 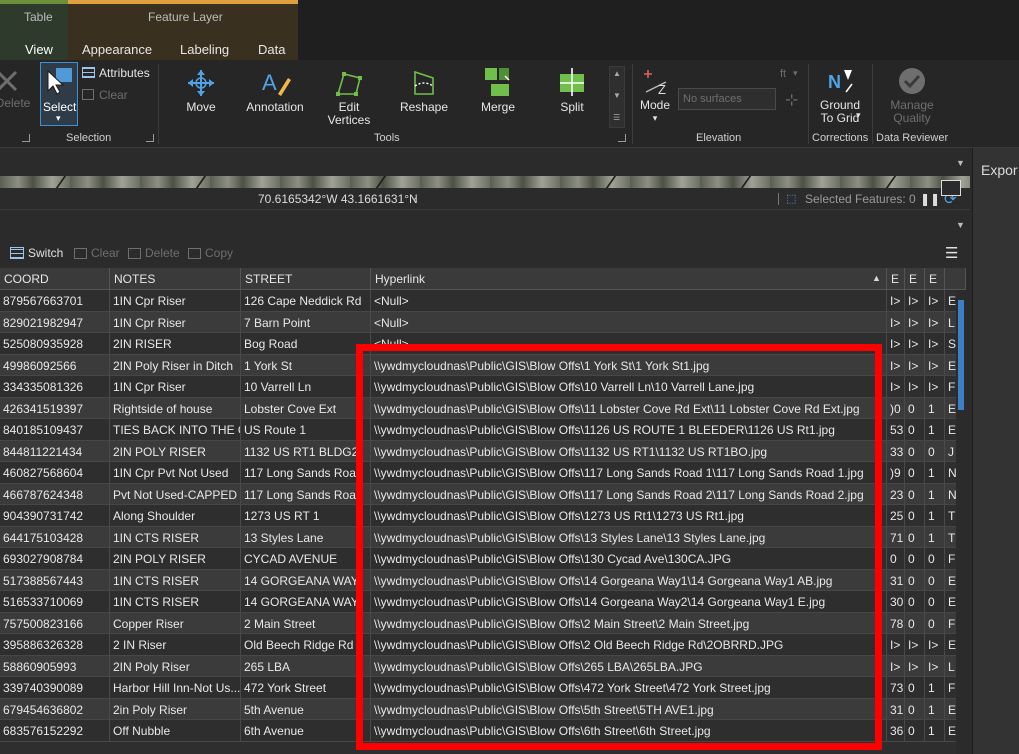 I want to click on table-cell: 2IN Poly Riser, so click(x=175, y=666).